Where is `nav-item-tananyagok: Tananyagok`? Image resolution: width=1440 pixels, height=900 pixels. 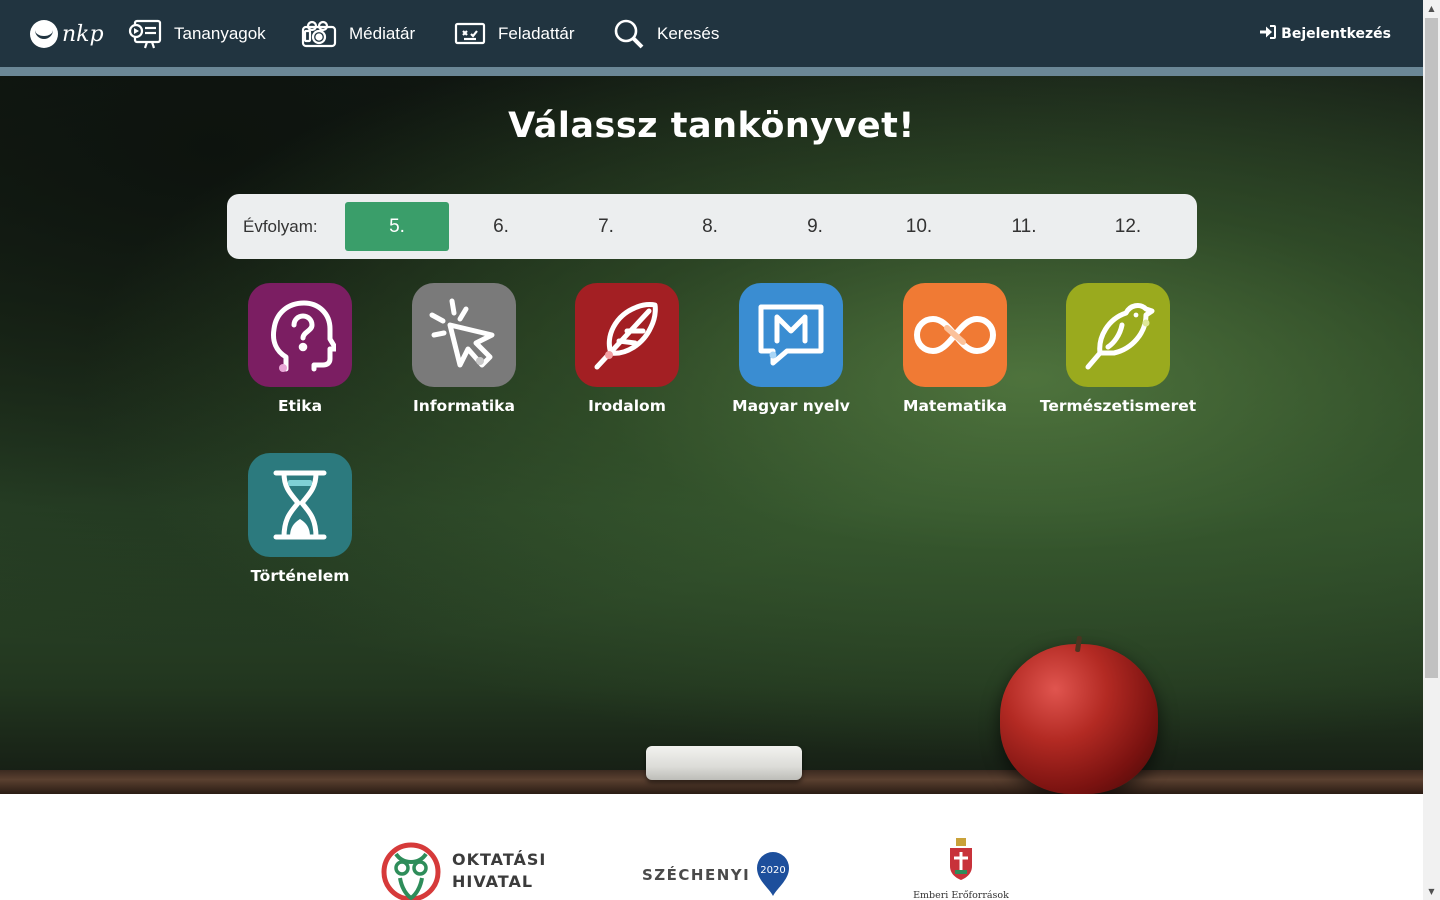
nav-item-tananyagok: Tananyagok is located at coordinates (197, 33).